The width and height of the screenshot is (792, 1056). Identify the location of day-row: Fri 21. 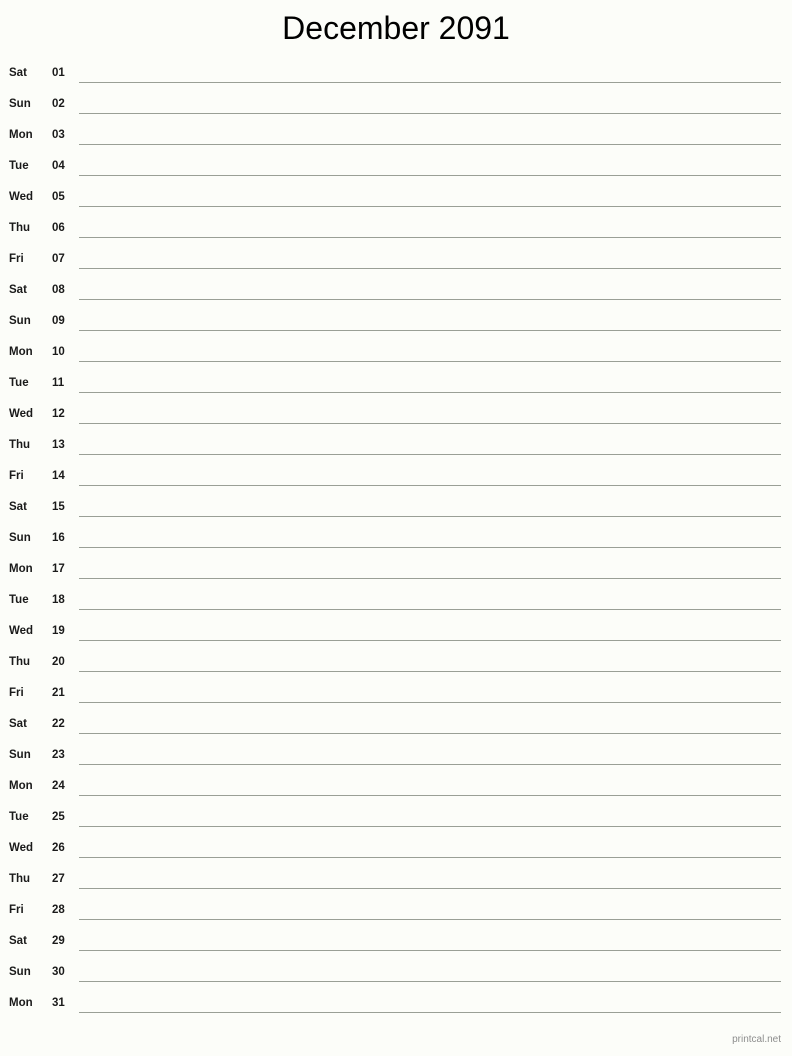
(396, 695).